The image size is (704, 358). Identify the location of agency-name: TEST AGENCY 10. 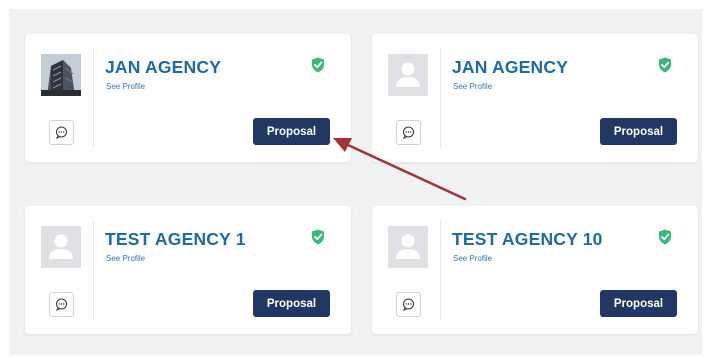
(527, 239).